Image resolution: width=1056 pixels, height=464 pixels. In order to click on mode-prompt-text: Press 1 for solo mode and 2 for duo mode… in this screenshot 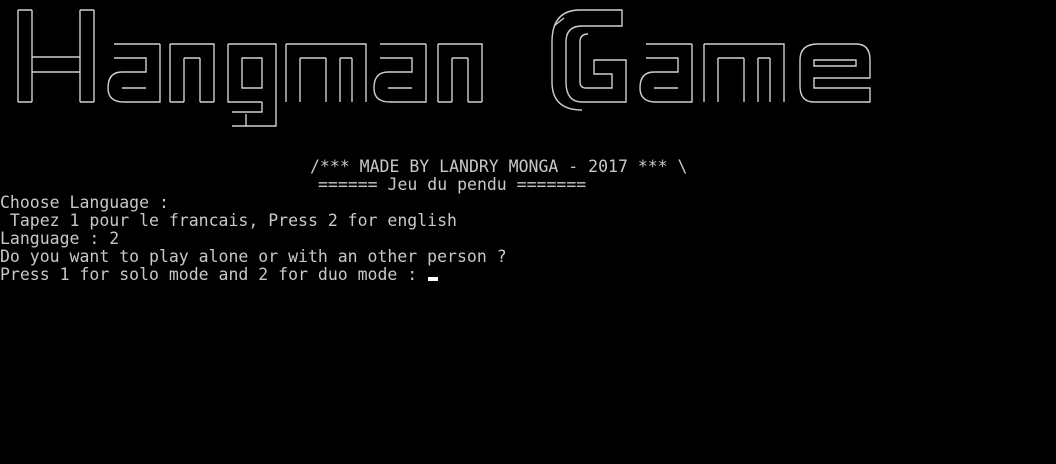, I will do `click(214, 274)`.